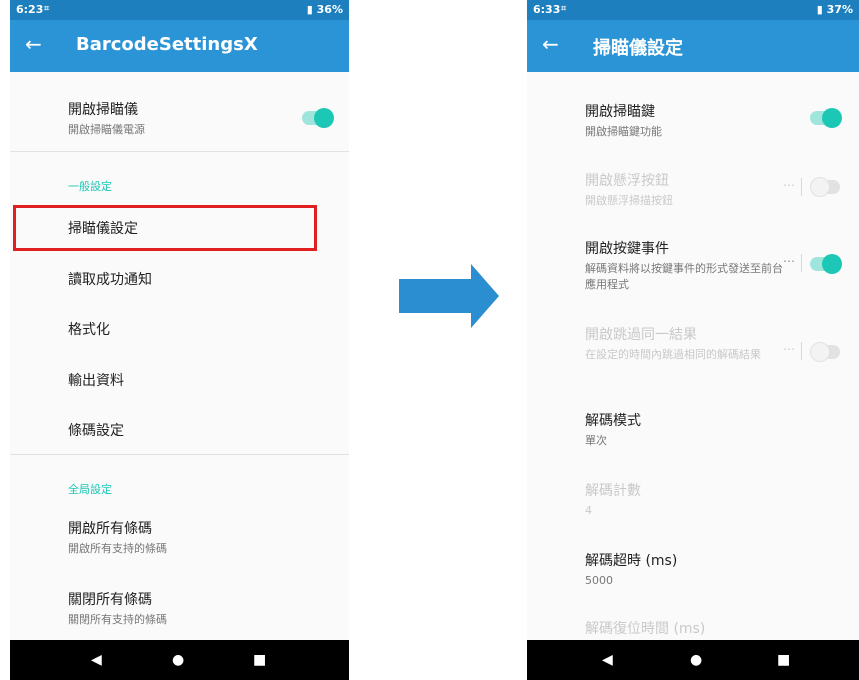 Image resolution: width=859 pixels, height=680 pixels. What do you see at coordinates (96, 431) in the screenshot?
I see `menu-item-label: 條碼設定` at bounding box center [96, 431].